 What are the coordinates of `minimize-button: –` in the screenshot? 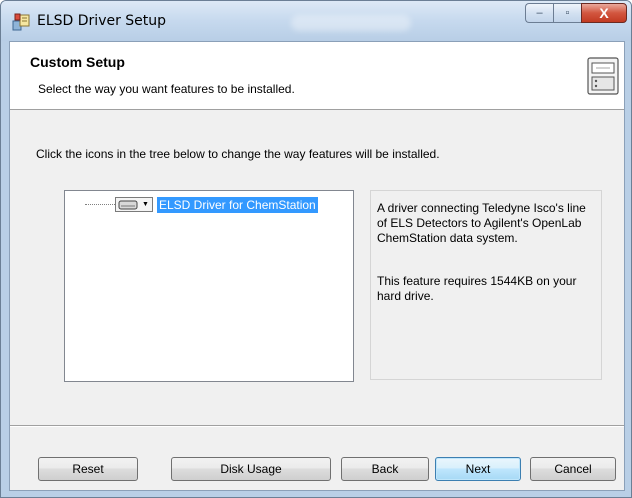 It's located at (539, 13).